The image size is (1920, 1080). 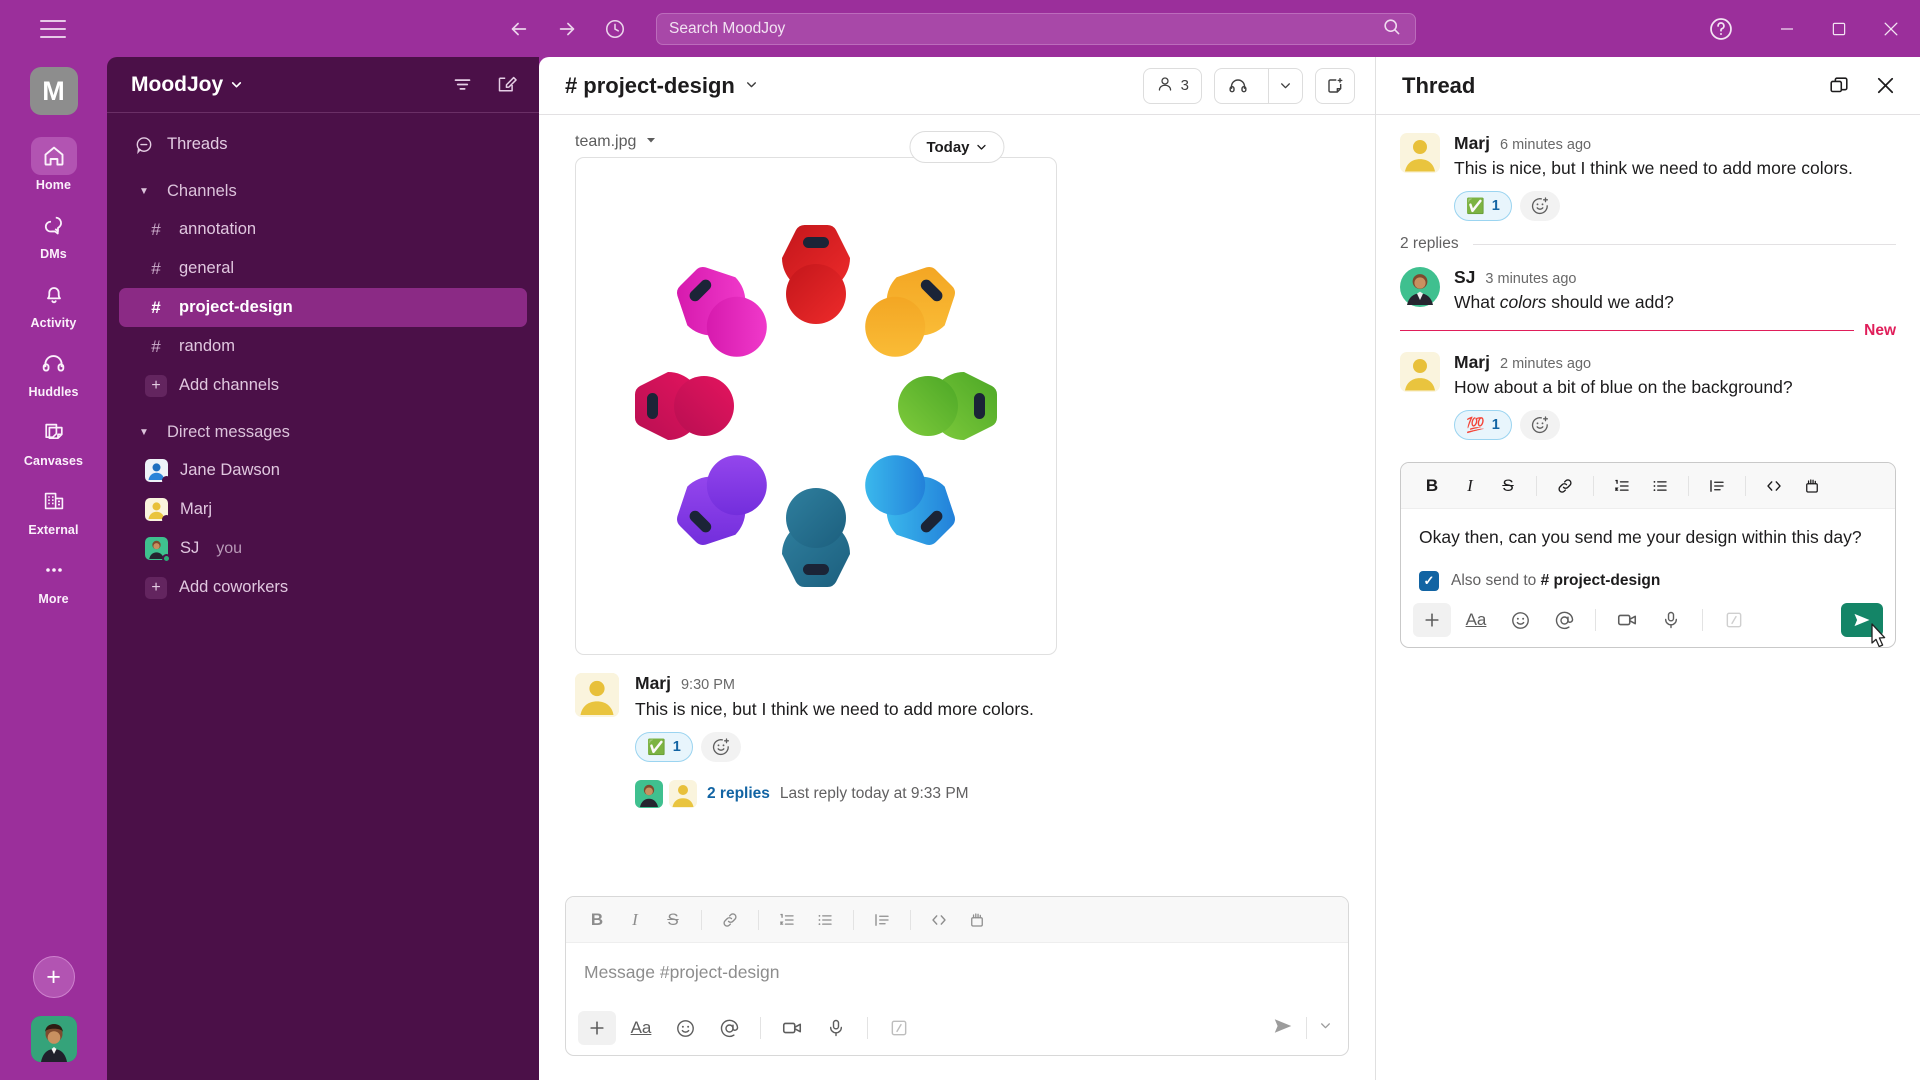 What do you see at coordinates (1721, 29) in the screenshot?
I see `help-circle-icon` at bounding box center [1721, 29].